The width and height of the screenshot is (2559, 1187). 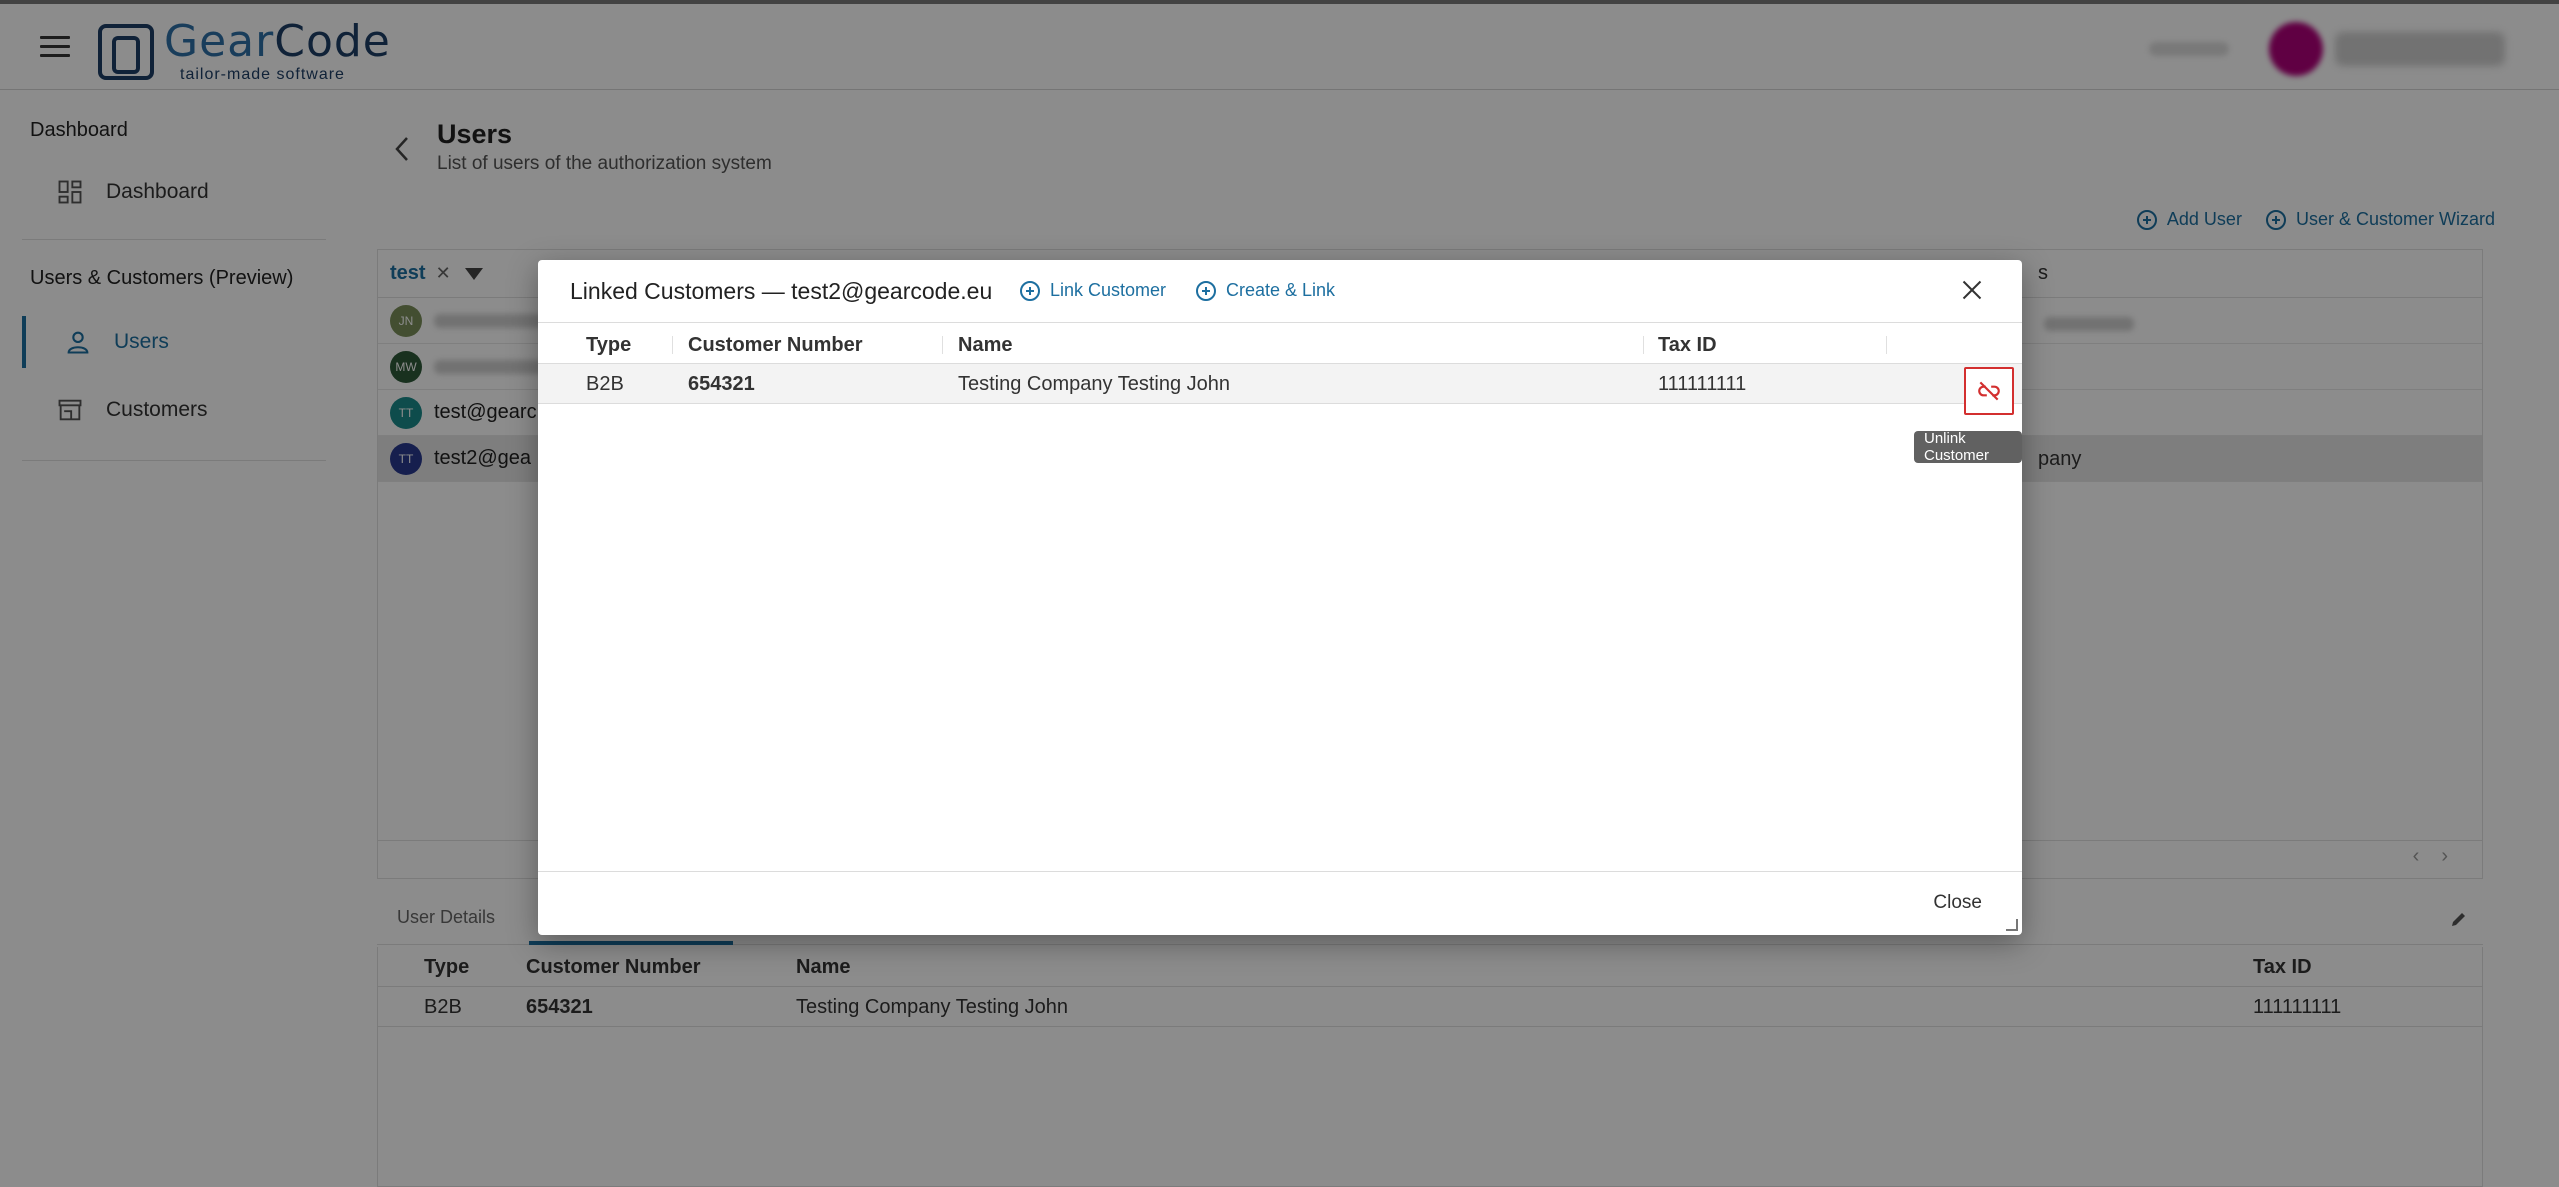 I want to click on link-off-icon, so click(x=1989, y=391).